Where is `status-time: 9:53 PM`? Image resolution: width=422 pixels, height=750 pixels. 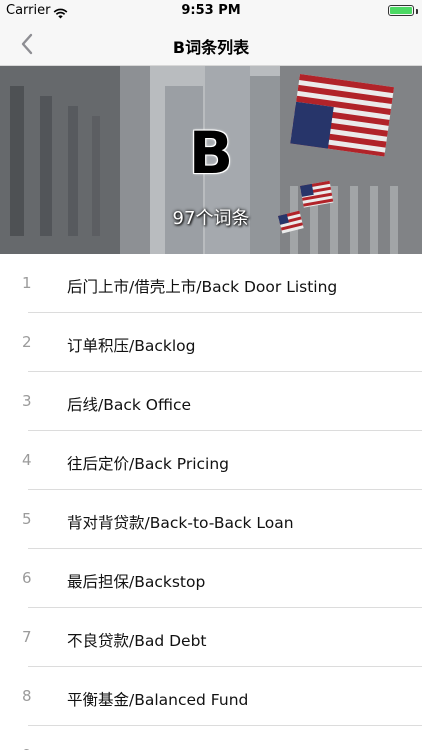
status-time: 9:53 PM is located at coordinates (211, 10).